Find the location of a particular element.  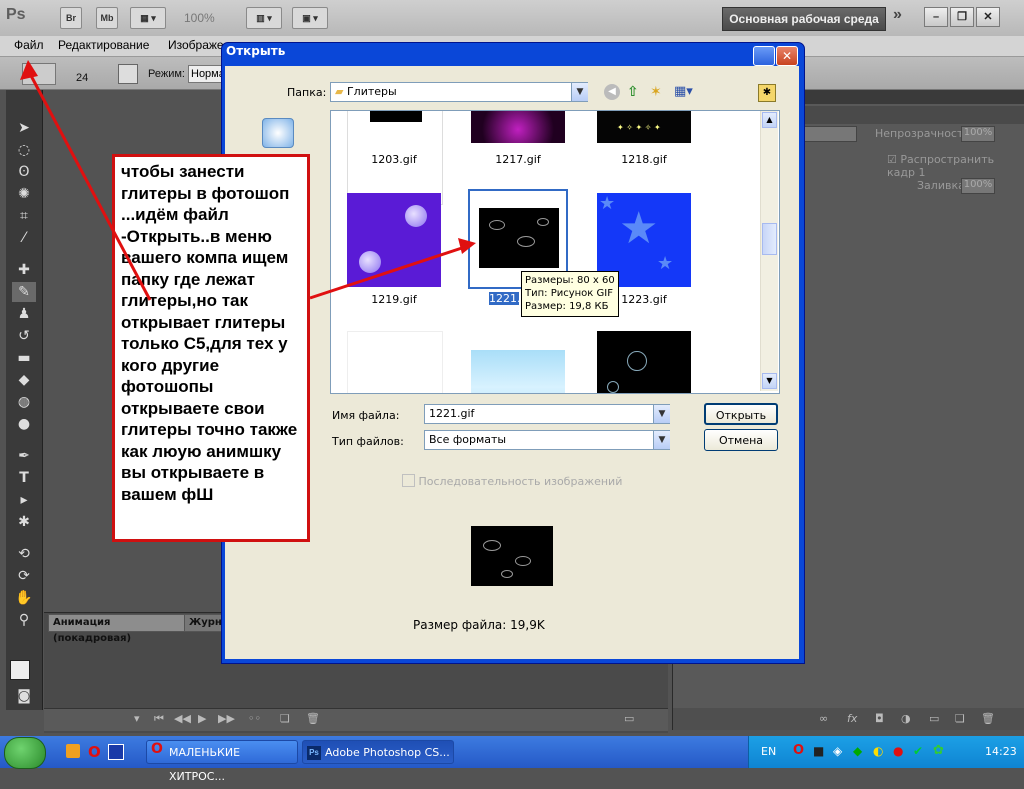

tray-app-icon: ■ is located at coordinates (818, 751).